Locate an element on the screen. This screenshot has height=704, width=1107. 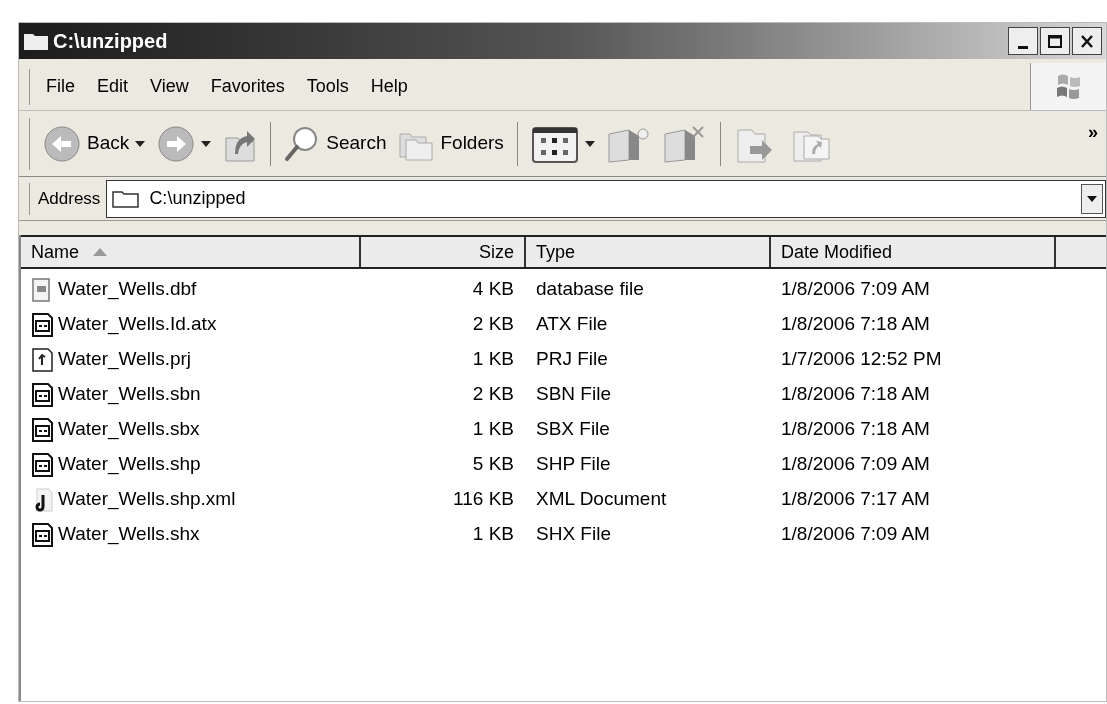
file-type: SHP File is located at coordinates (573, 464).